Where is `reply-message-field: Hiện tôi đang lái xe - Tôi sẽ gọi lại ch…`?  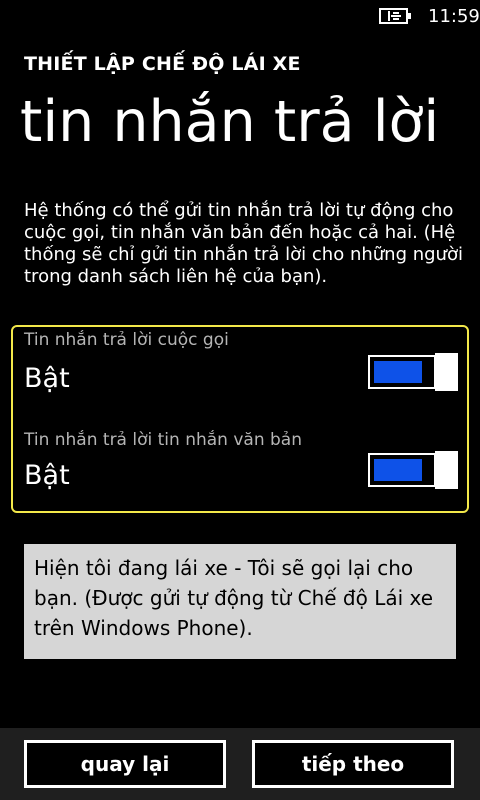 reply-message-field: Hiện tôi đang lái xe - Tôi sẽ gọi lại ch… is located at coordinates (240, 601).